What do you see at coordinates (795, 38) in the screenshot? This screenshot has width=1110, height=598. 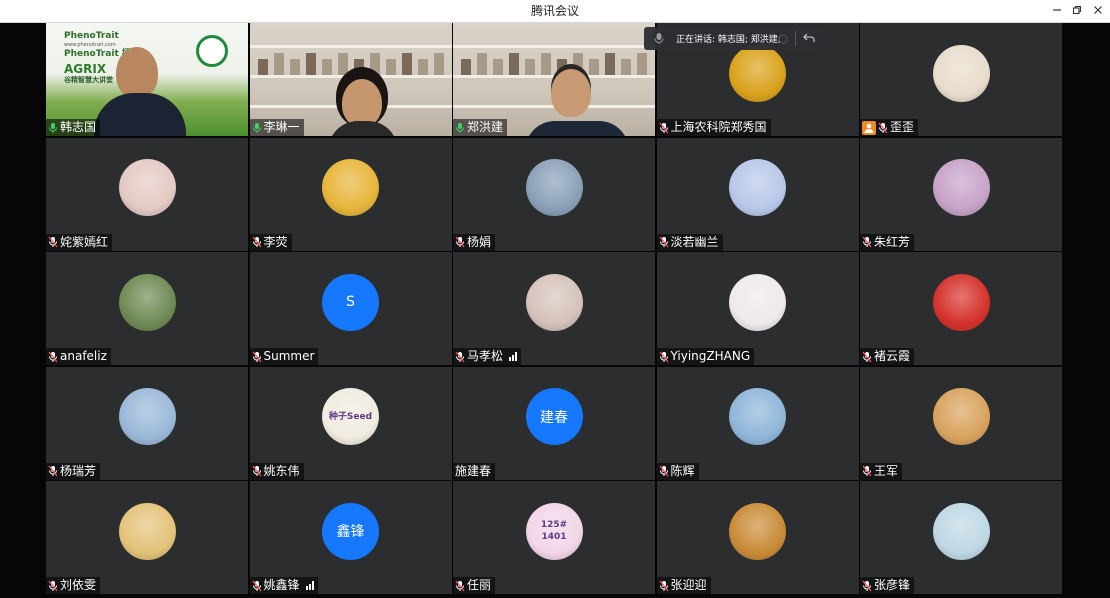 I see `divider` at bounding box center [795, 38].